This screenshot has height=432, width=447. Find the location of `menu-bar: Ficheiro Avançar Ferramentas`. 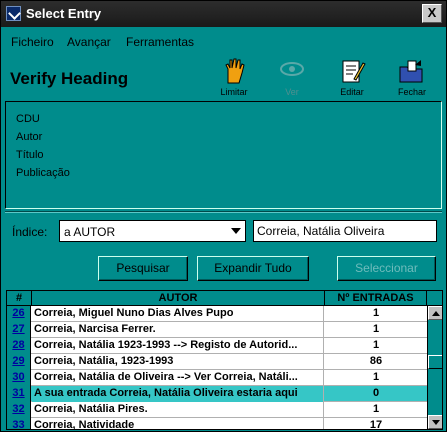

menu-bar: Ficheiro Avançar Ferramentas is located at coordinates (223, 39).